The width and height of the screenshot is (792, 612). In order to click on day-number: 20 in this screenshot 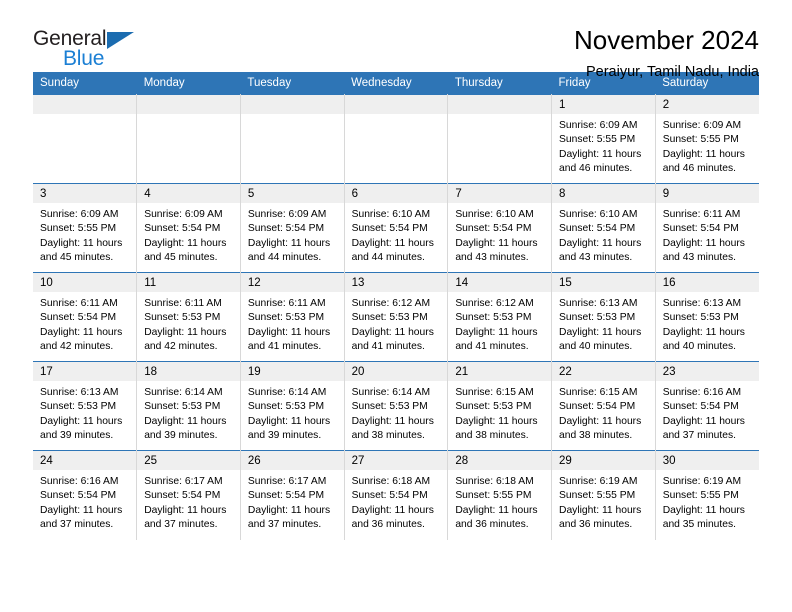, I will do `click(396, 371)`.